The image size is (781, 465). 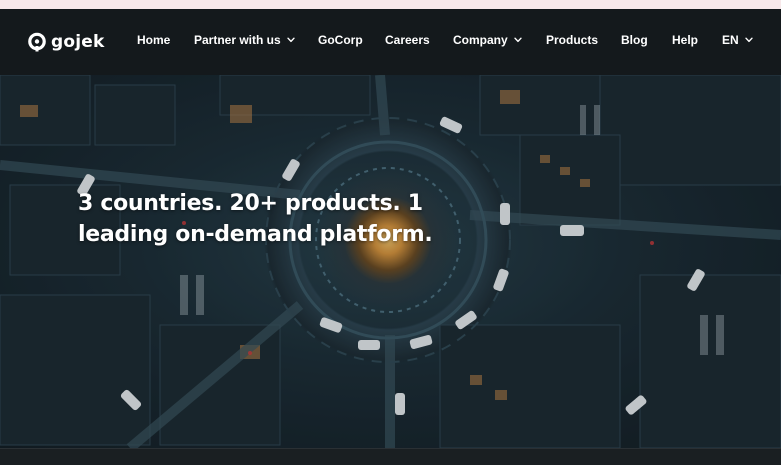 I want to click on gojek-logo: gojek, so click(x=66, y=42).